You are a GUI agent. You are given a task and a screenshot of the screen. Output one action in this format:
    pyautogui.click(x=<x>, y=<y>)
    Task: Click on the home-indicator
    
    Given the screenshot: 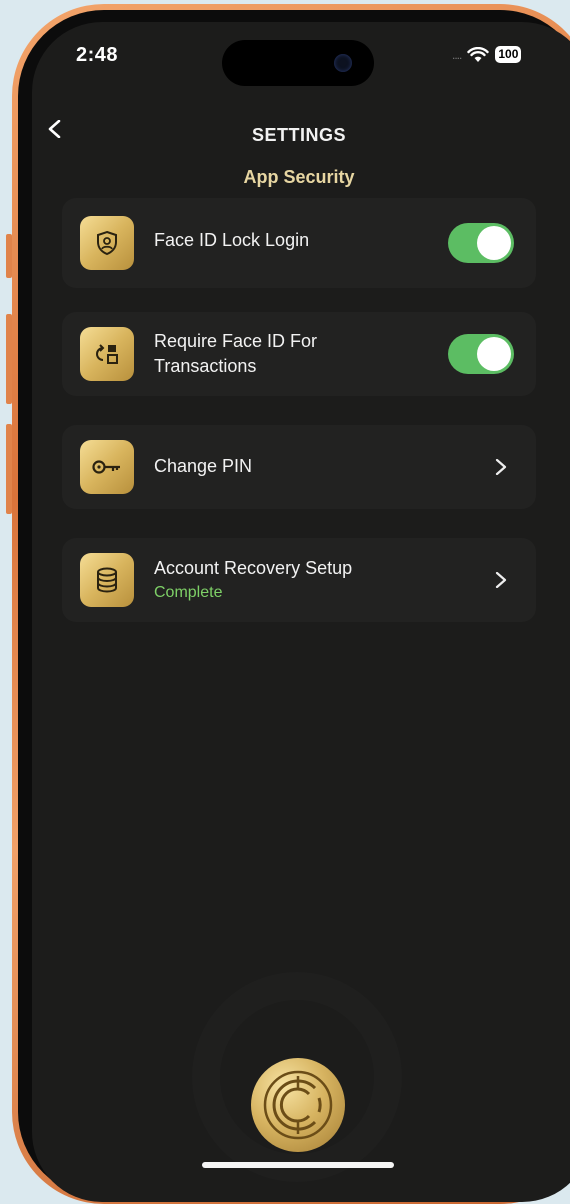 What is the action you would take?
    pyautogui.click(x=298, y=1165)
    